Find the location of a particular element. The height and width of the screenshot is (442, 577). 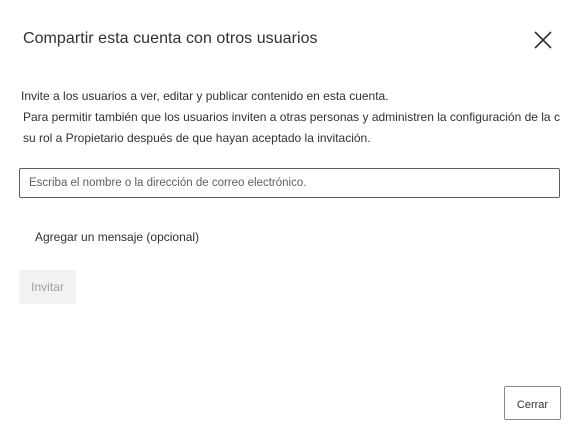

close-icon is located at coordinates (543, 40).